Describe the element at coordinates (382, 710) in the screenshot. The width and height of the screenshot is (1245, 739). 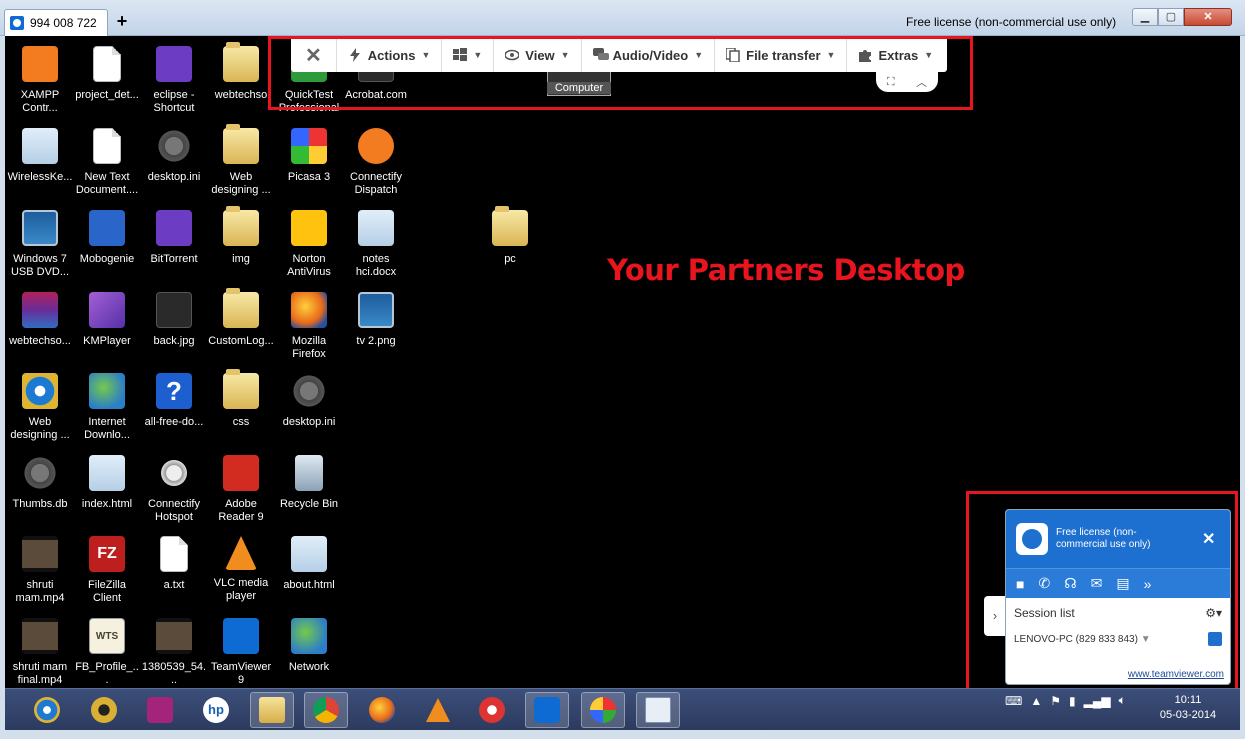
I see `taskbar-firefox` at that location.